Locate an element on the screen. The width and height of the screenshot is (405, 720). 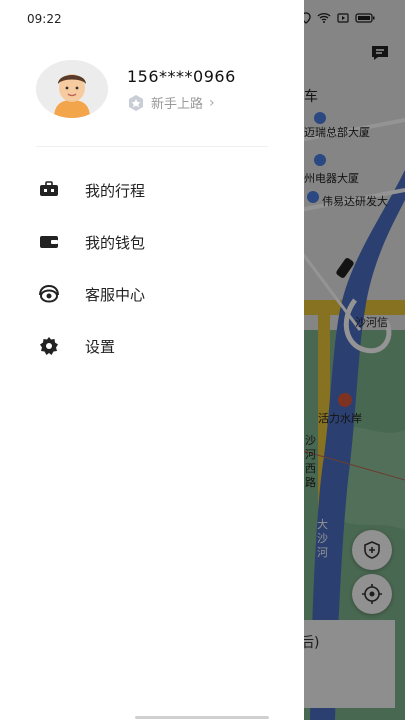
menu-item-settings: 设置 is located at coordinates (152, 346).